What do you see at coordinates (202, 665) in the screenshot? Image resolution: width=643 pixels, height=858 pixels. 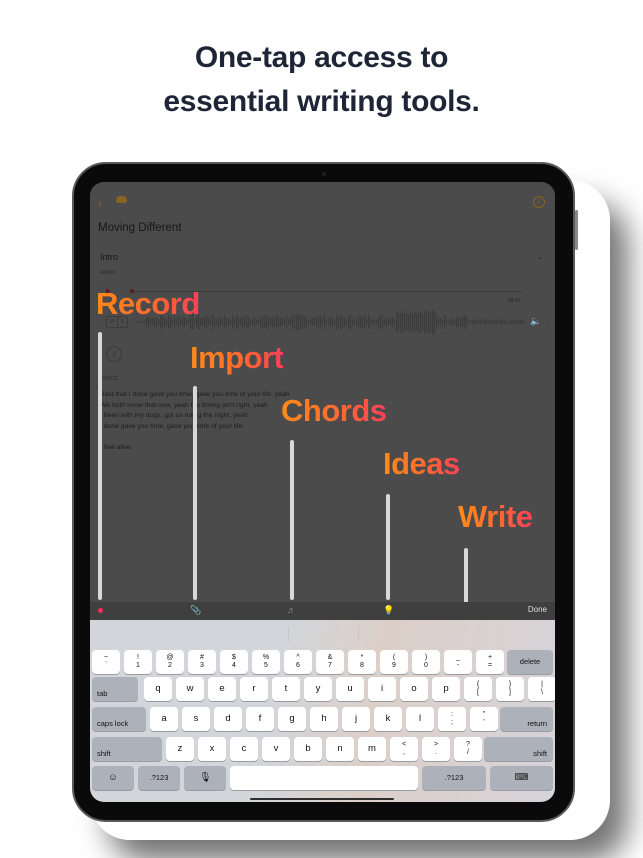 I see `key-base-char: 3` at bounding box center [202, 665].